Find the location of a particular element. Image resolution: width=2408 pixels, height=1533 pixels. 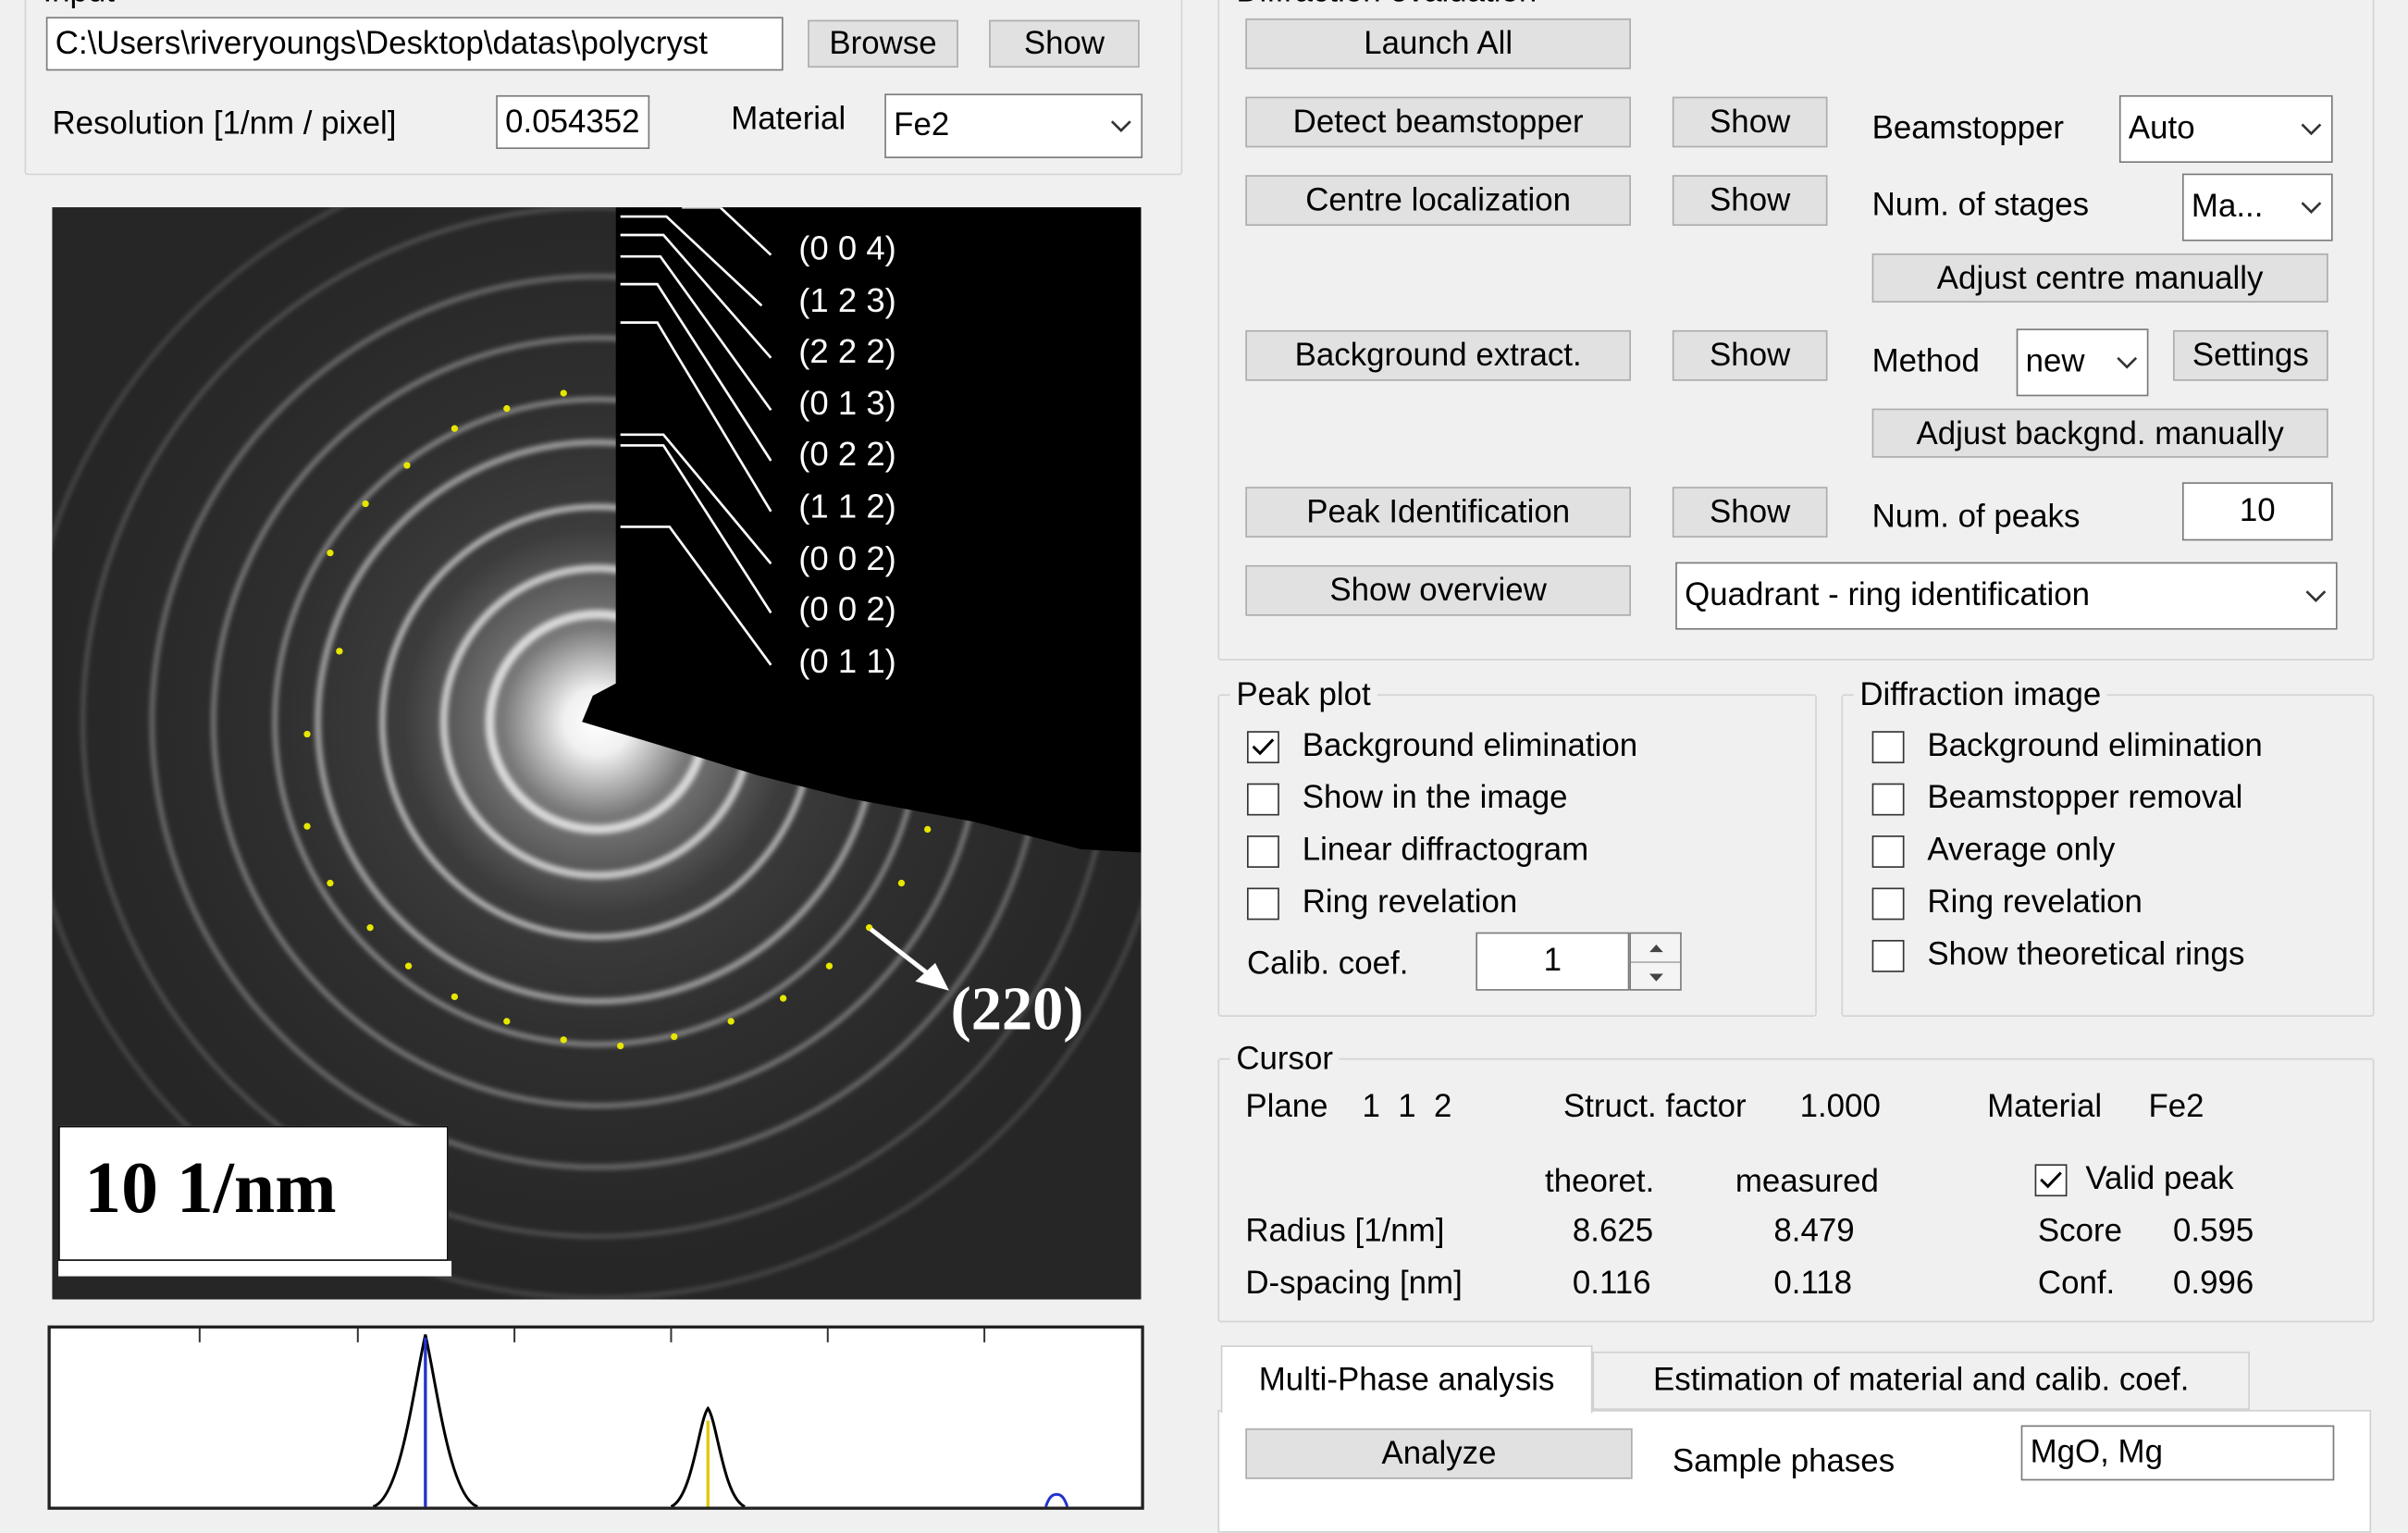

checkmark-icon is located at coordinates (1263, 747).